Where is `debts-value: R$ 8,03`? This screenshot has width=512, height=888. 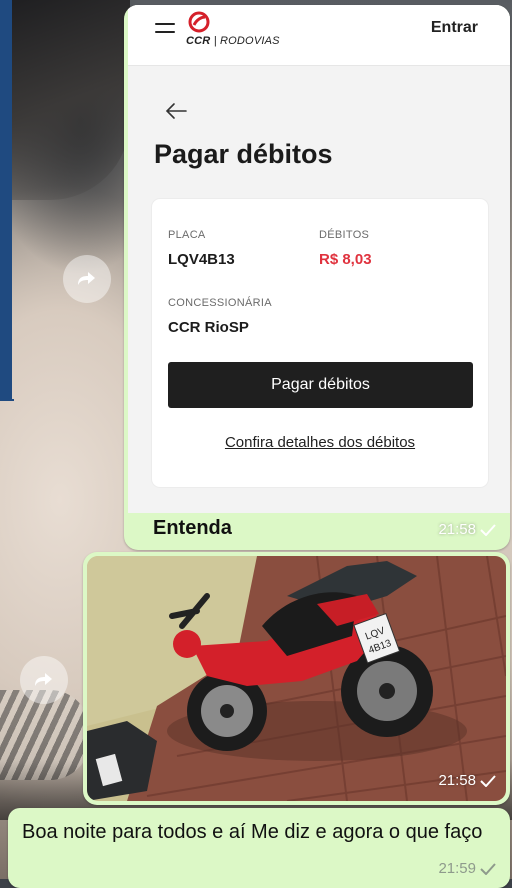
debts-value: R$ 8,03 is located at coordinates (345, 259).